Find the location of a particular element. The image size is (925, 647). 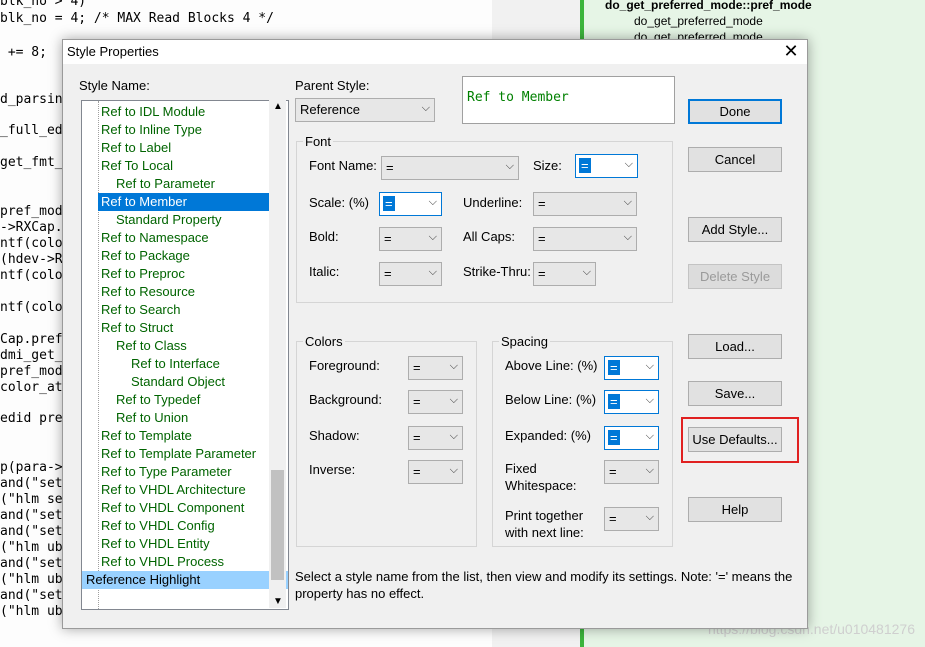

style-preview: Ref to Member is located at coordinates (568, 100).